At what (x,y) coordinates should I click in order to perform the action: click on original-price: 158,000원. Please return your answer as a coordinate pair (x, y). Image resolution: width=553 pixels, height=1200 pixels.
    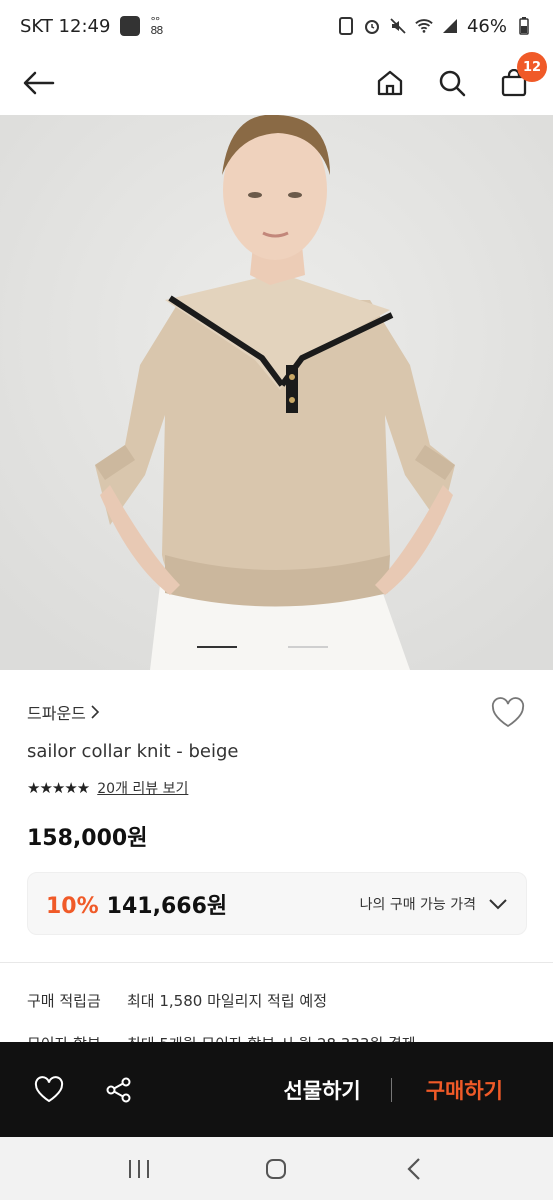
    Looking at the image, I should click on (87, 838).